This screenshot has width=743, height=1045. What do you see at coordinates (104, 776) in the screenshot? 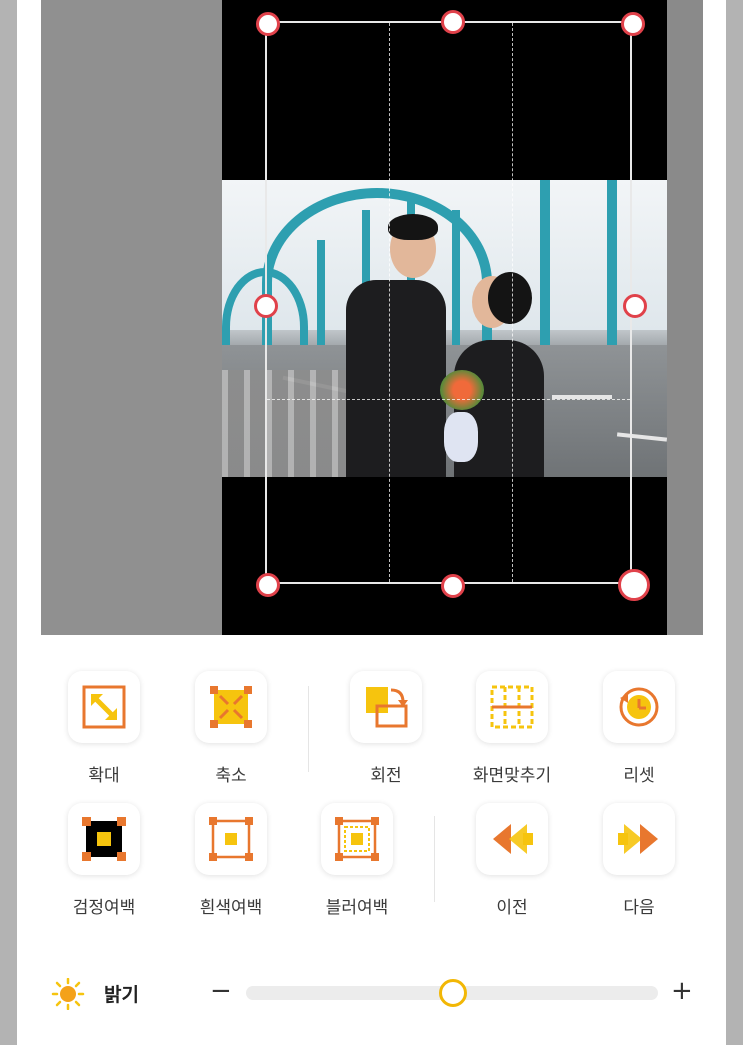
I see `zoom-in-label: 확대` at bounding box center [104, 776].